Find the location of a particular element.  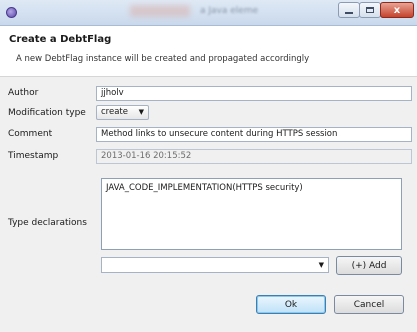

comment-label: Comment is located at coordinates (30, 134).